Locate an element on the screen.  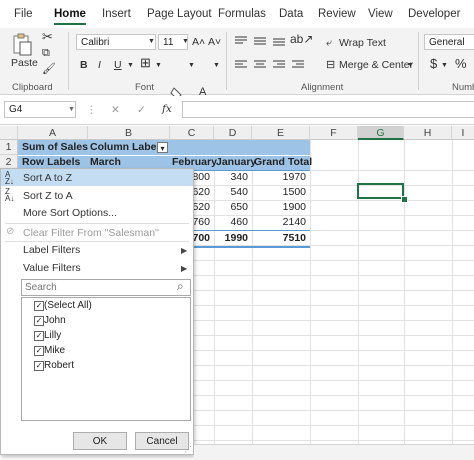
table-cell: 650 is located at coordinates (232, 207).